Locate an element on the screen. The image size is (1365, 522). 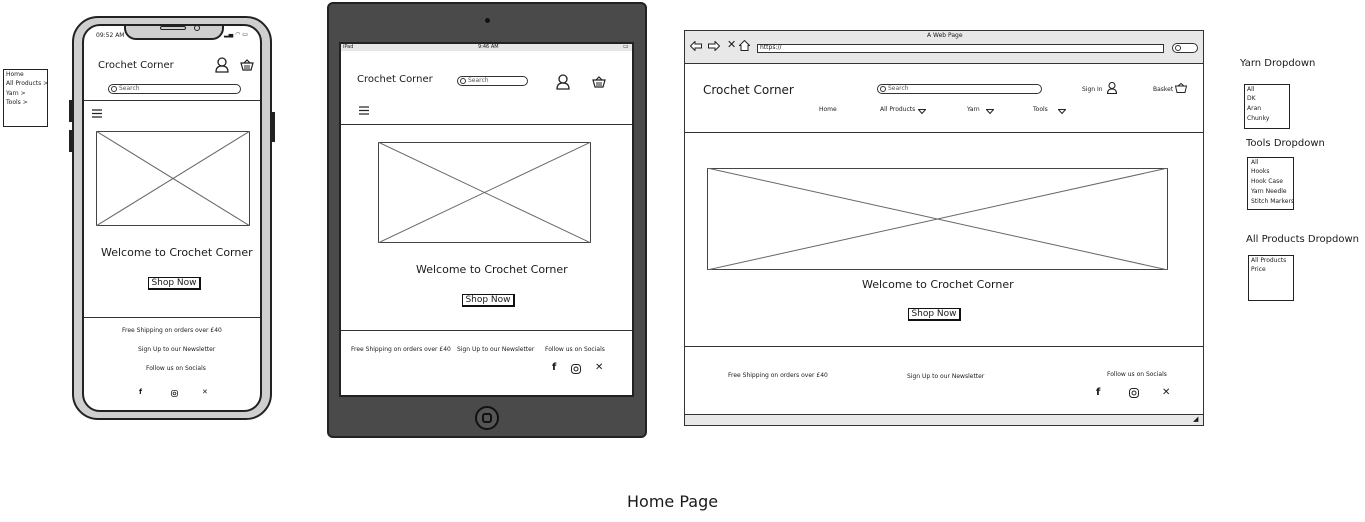
address-bar: https:// is located at coordinates (960, 48).